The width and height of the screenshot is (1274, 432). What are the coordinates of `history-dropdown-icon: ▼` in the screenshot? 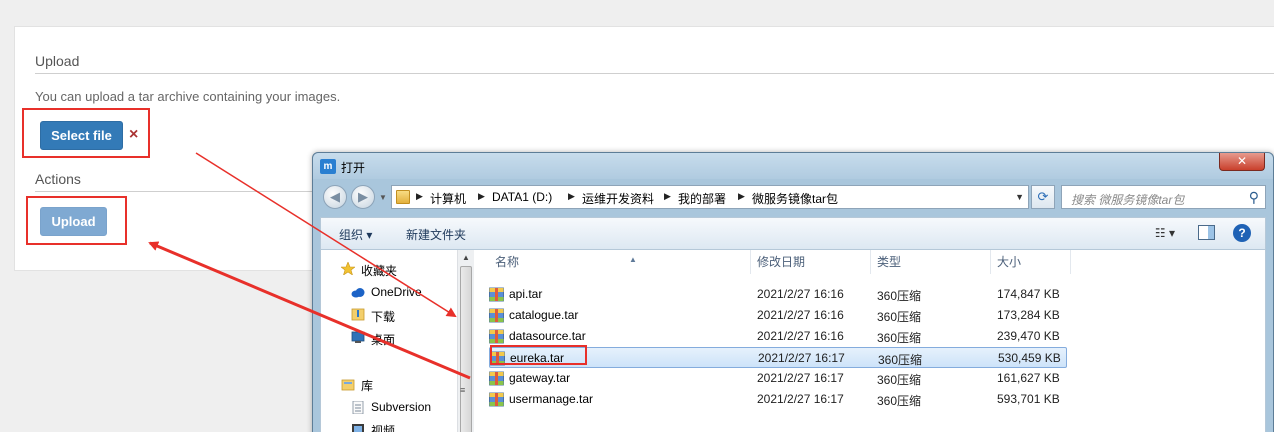 It's located at (383, 197).